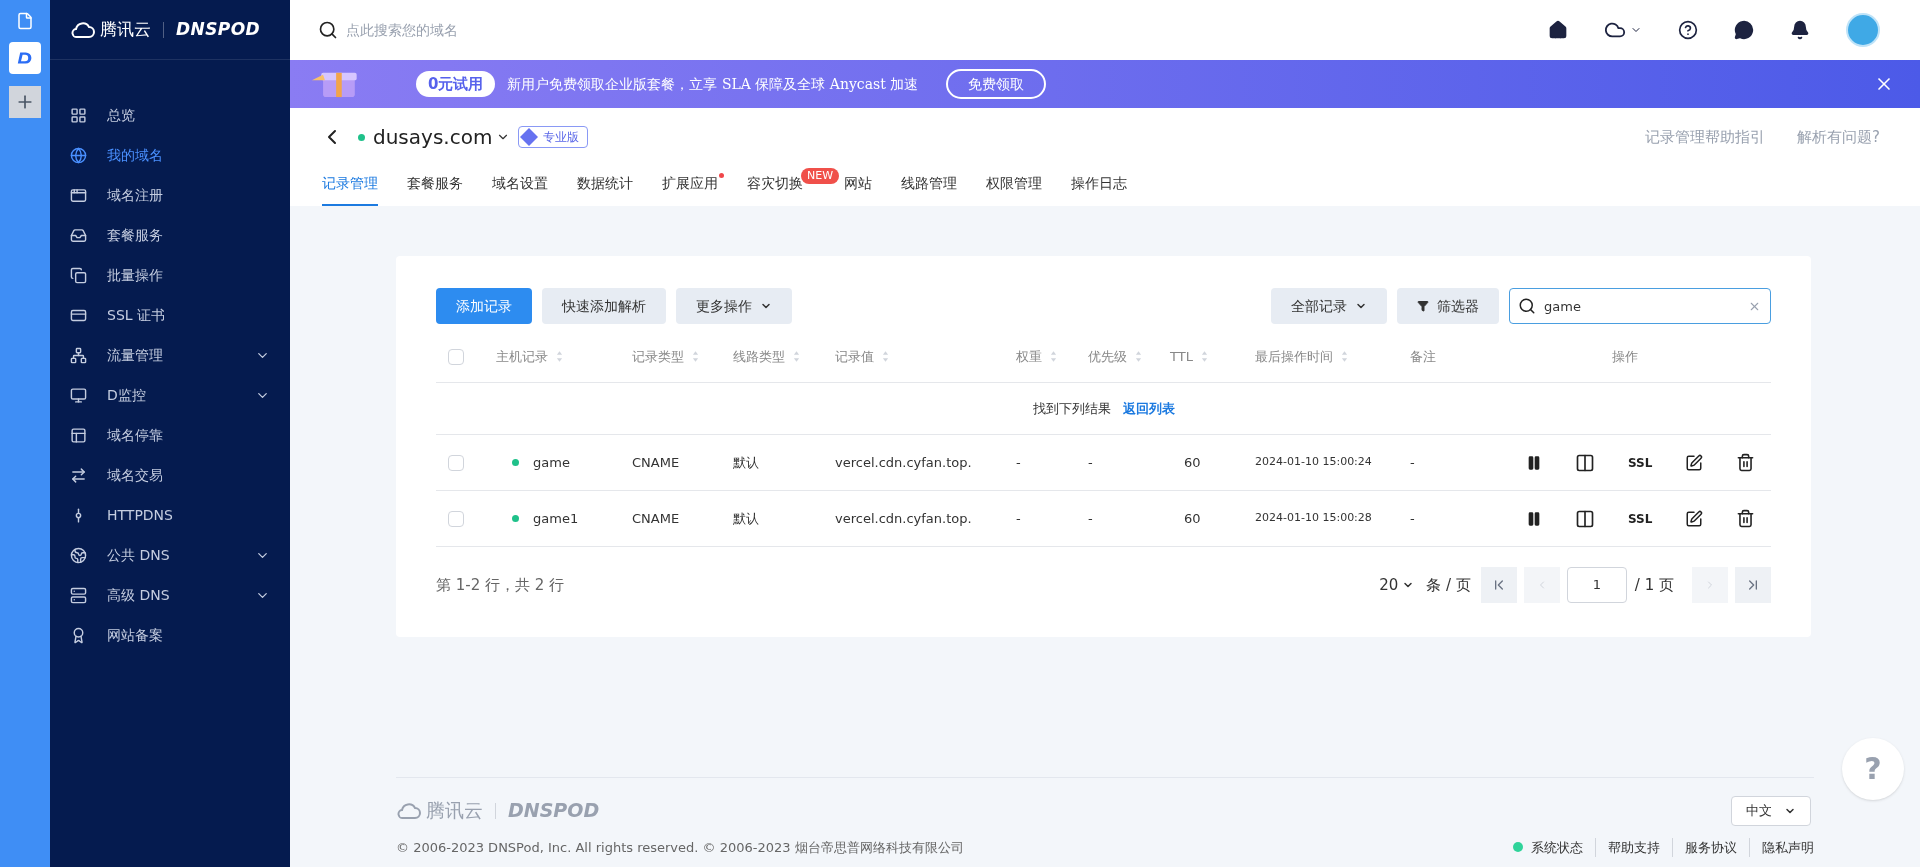  Describe the element at coordinates (1688, 30) in the screenshot. I see `help-icon` at that location.